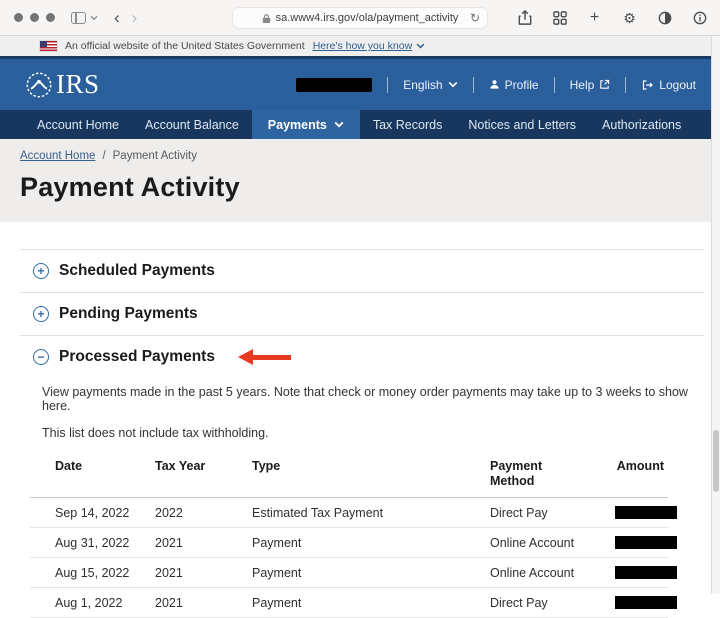  I want to click on sidebar-toggle-button, so click(84, 17).